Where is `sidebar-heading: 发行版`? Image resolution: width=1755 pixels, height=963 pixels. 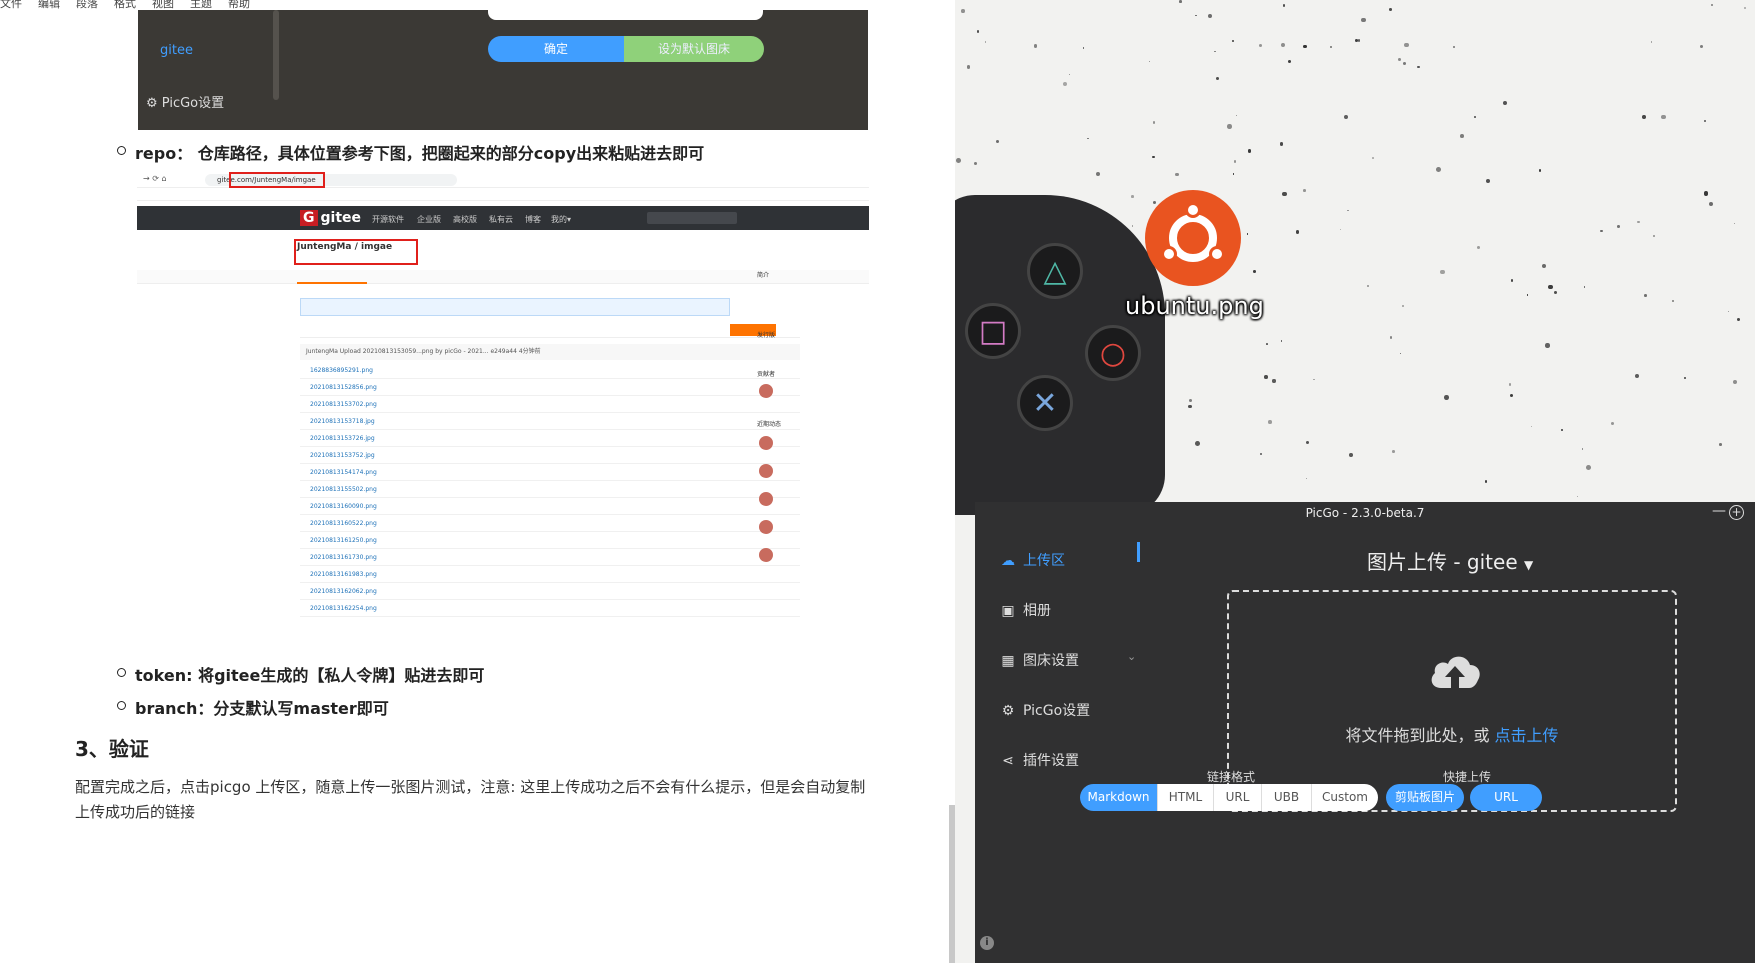 sidebar-heading: 发行版 is located at coordinates (766, 335).